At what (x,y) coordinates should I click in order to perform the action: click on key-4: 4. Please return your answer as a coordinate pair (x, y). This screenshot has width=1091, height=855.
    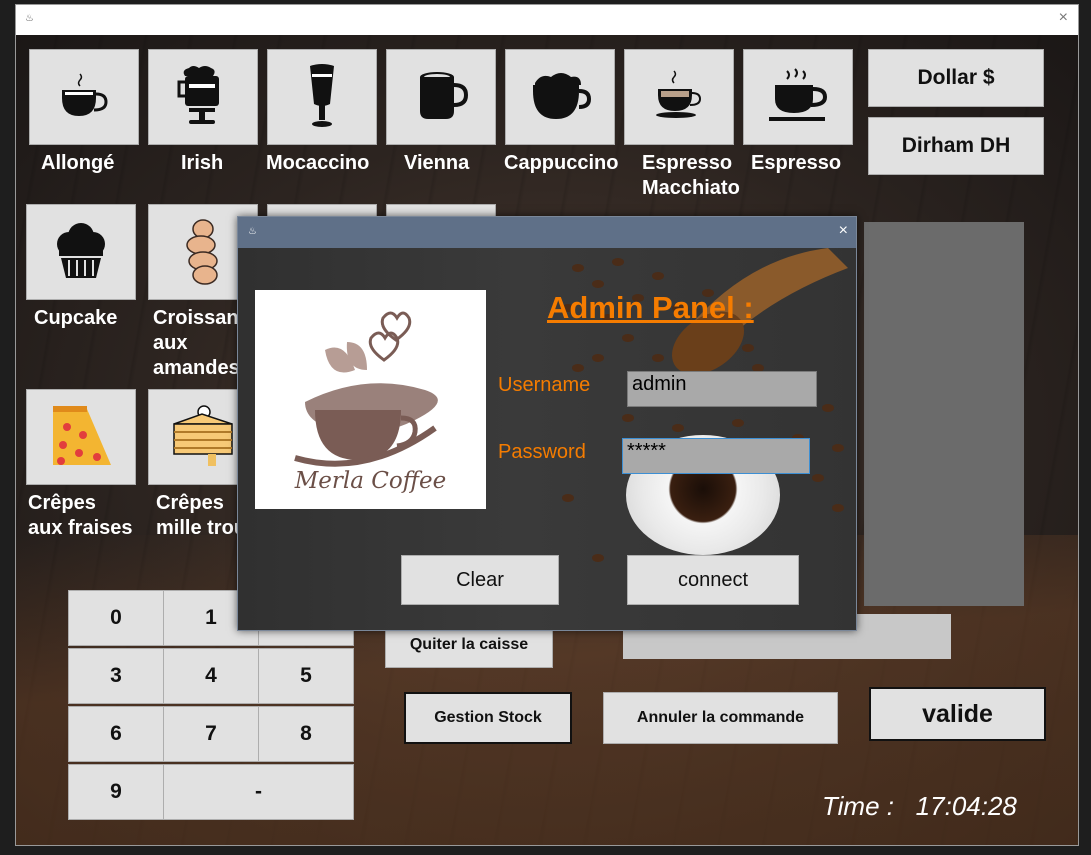
    Looking at the image, I should click on (211, 676).